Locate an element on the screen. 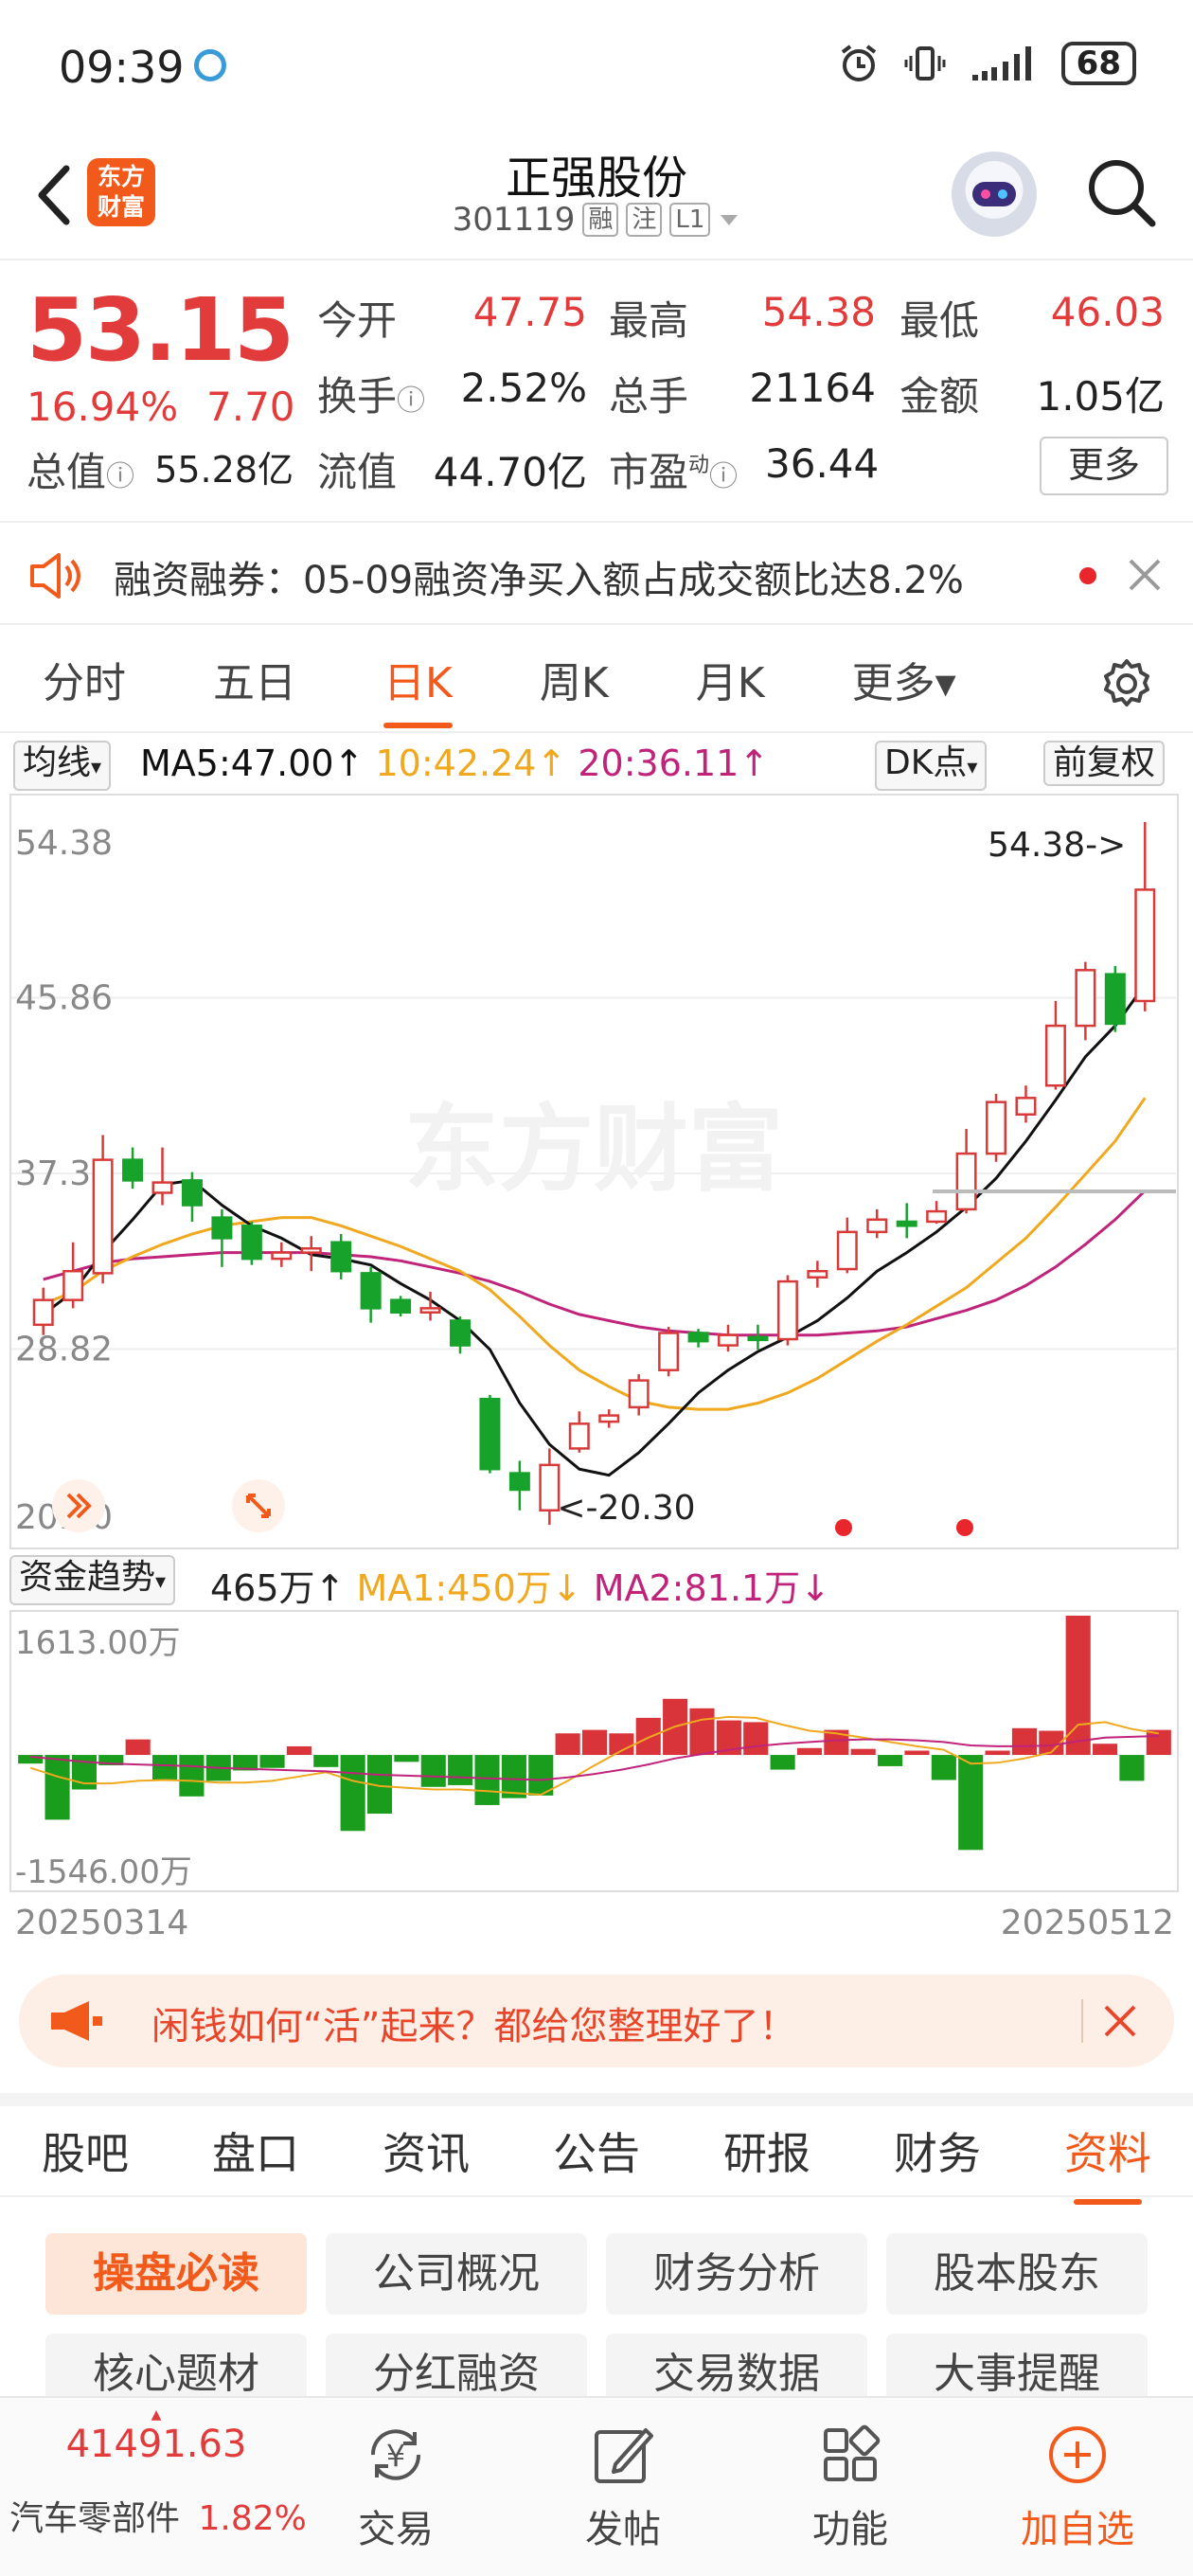 The height and width of the screenshot is (2576, 1193). subtab-company-overview: 公司概况 is located at coordinates (456, 2274).